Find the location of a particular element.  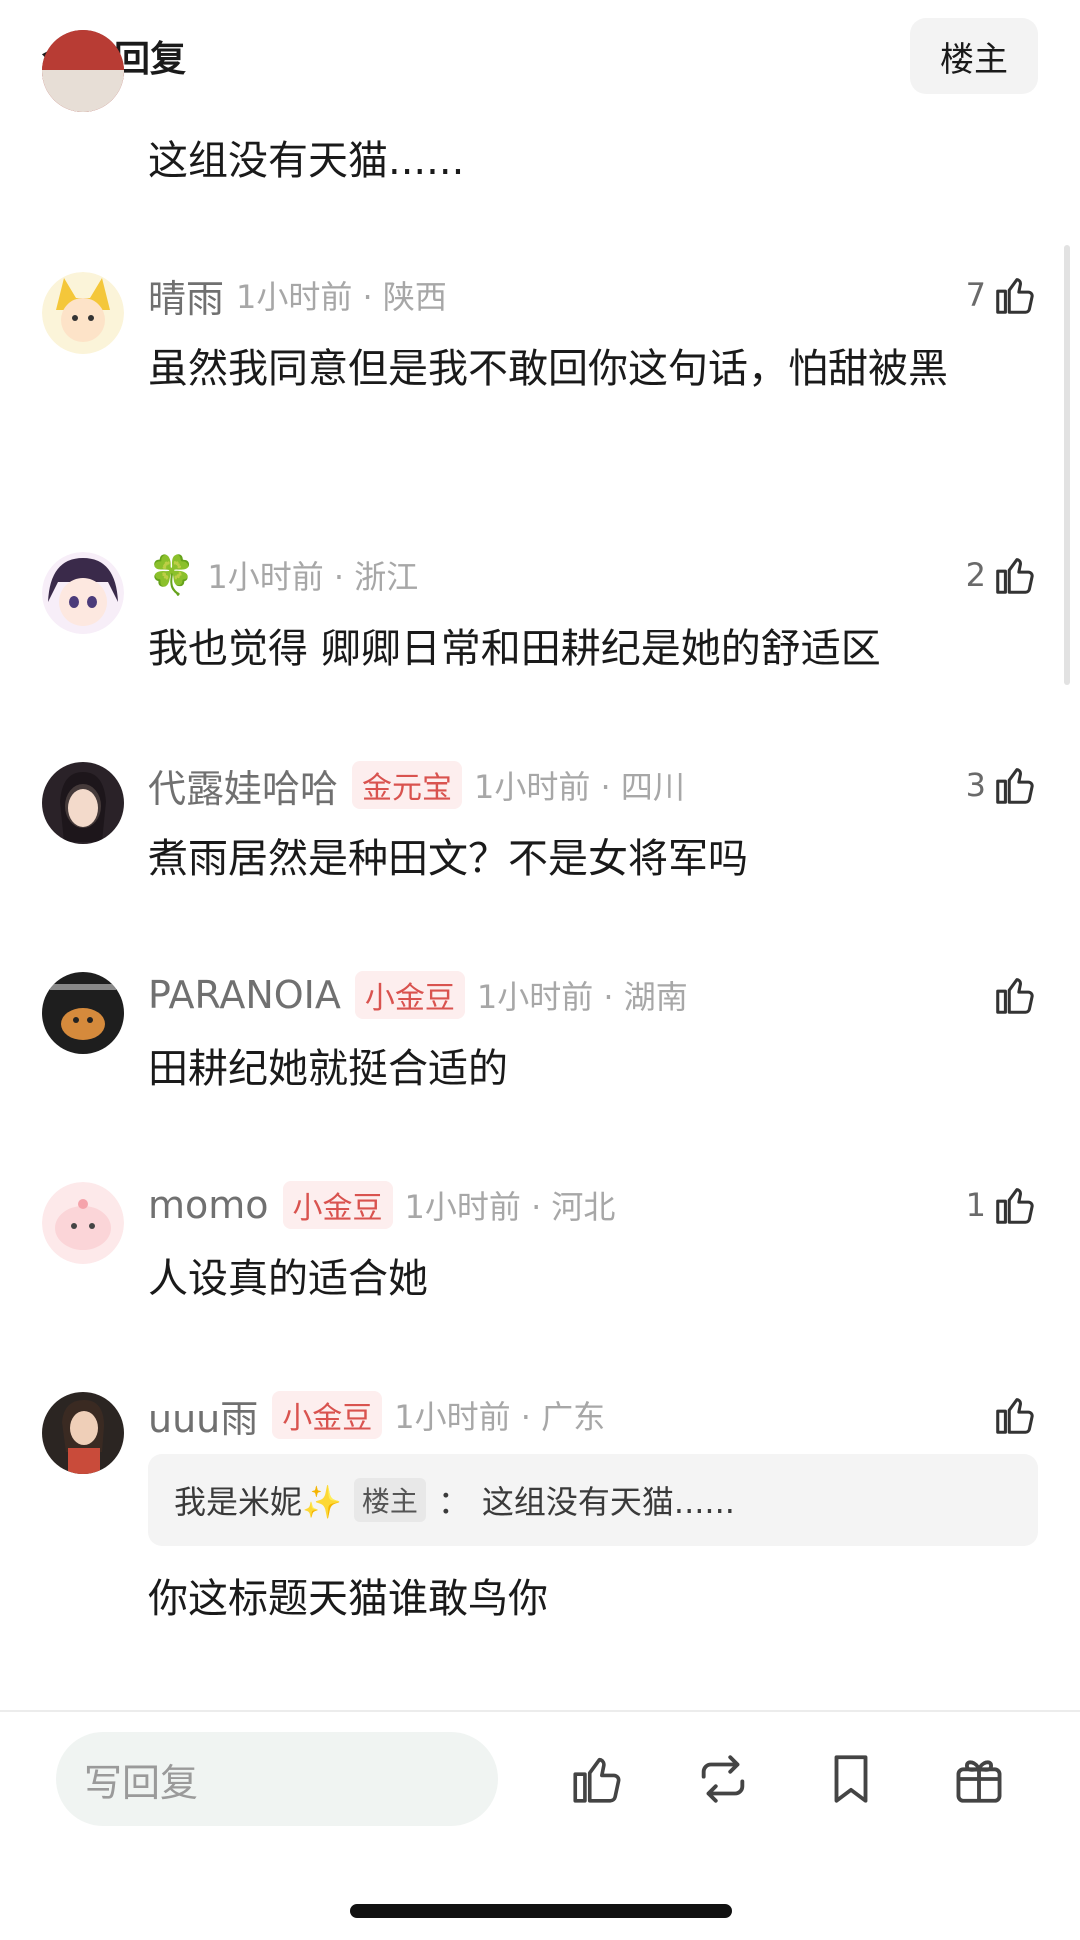

comment-meta: uuu雨 小金豆 1小时前 · 广东 is located at coordinates (377, 1416).